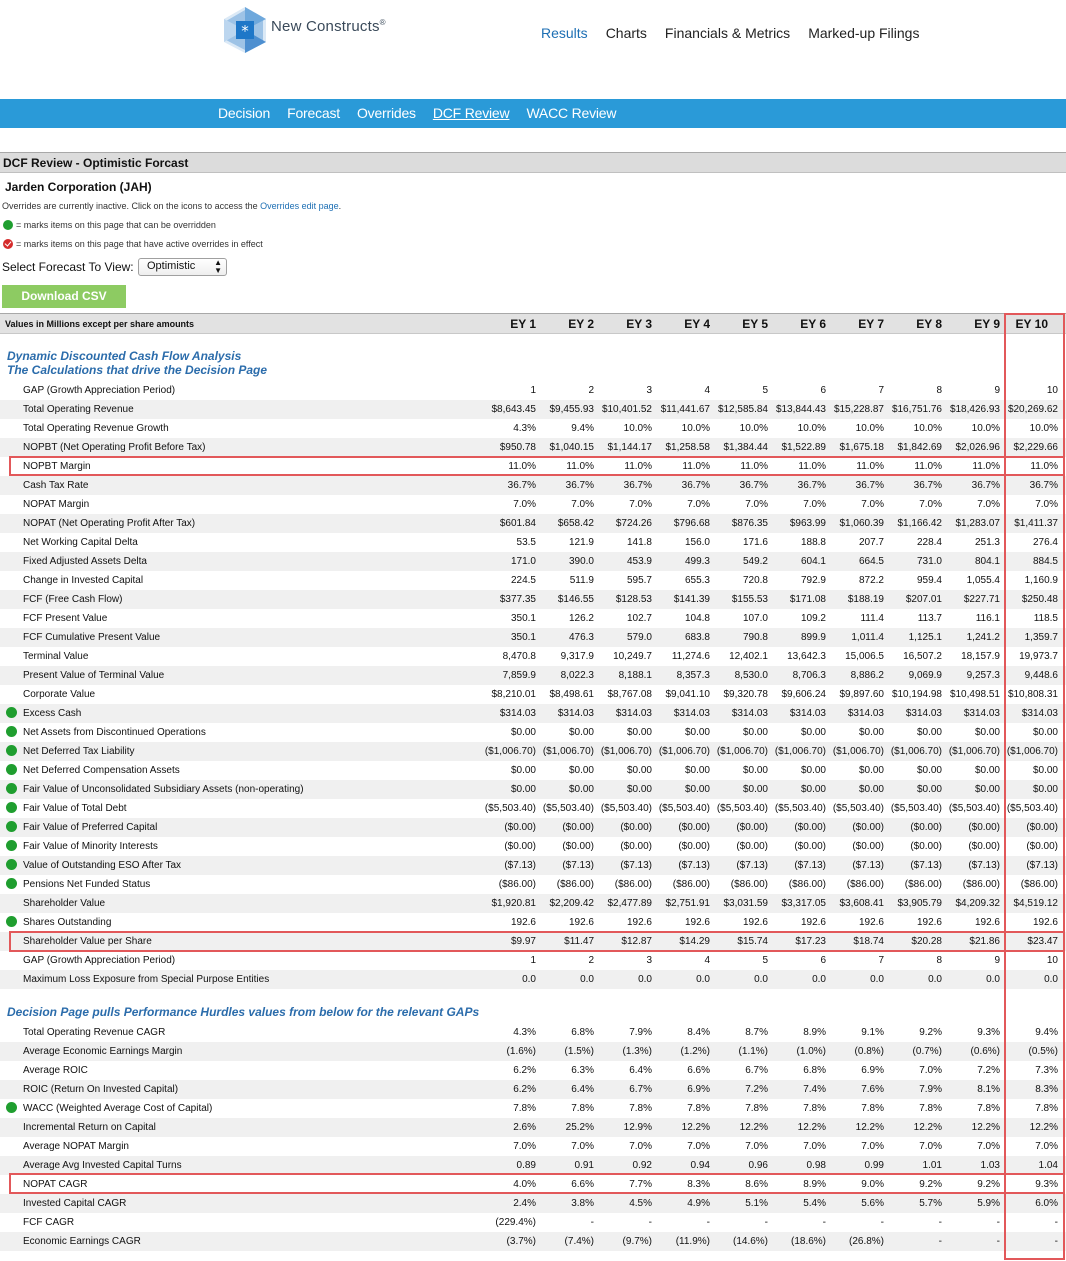 Image resolution: width=1066 pixels, height=1261 pixels. What do you see at coordinates (109, 523) in the screenshot?
I see `row-label: NOPAT (Net Operating Profit After Tax)` at bounding box center [109, 523].